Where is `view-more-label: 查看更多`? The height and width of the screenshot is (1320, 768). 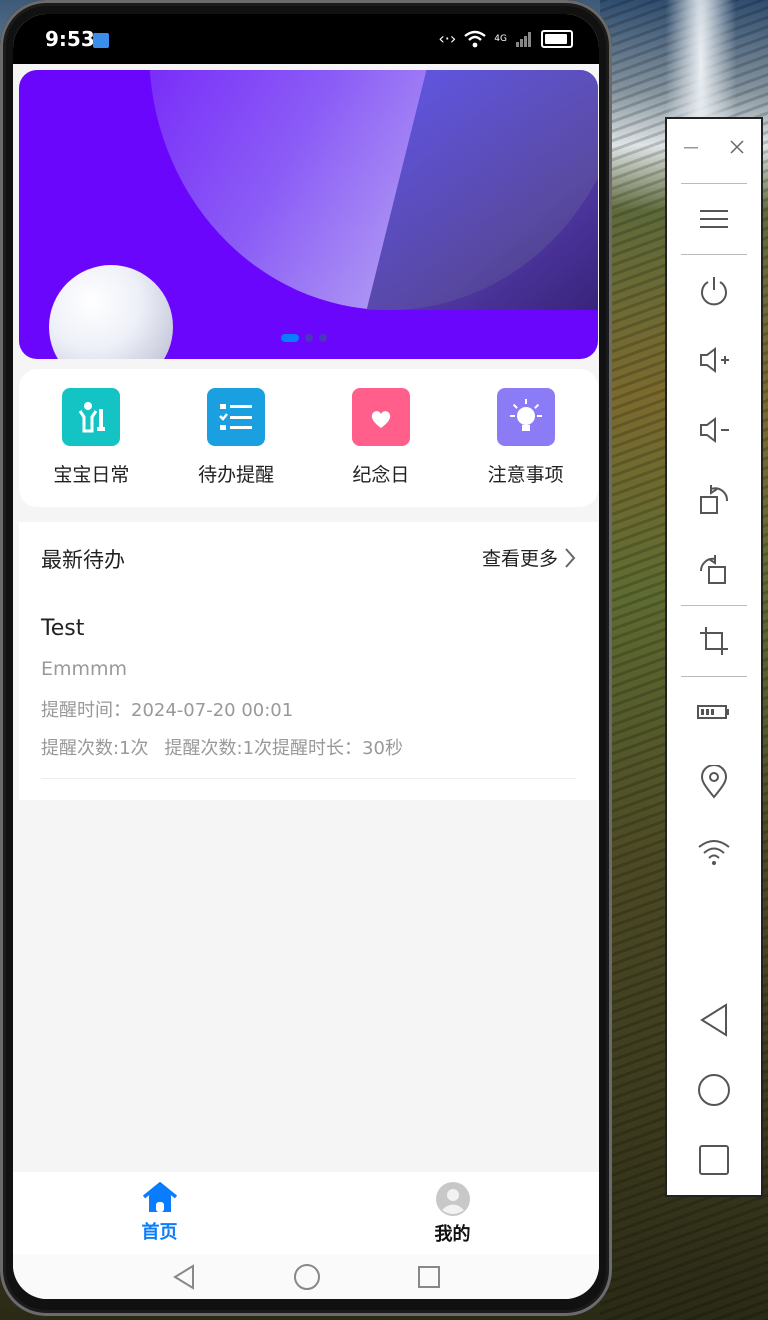 view-more-label: 查看更多 is located at coordinates (519, 559).